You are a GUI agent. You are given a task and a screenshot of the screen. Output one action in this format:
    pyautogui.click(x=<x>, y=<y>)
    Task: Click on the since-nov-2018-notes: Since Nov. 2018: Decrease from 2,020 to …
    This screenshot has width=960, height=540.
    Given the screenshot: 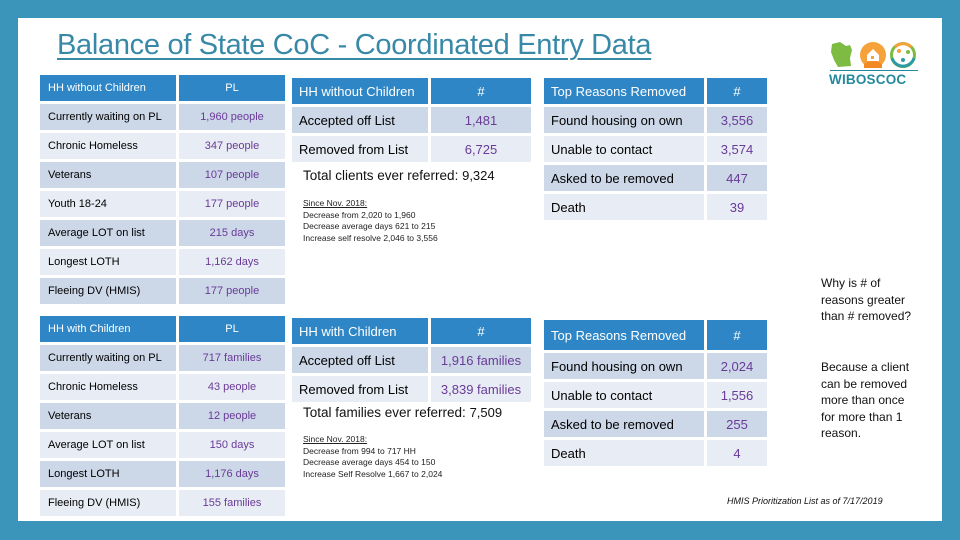 What is the action you would take?
    pyautogui.click(x=370, y=221)
    